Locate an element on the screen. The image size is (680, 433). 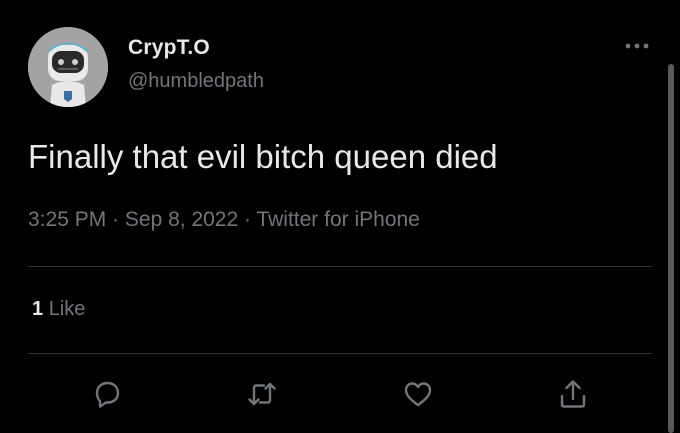
more-dots-icon is located at coordinates (637, 46).